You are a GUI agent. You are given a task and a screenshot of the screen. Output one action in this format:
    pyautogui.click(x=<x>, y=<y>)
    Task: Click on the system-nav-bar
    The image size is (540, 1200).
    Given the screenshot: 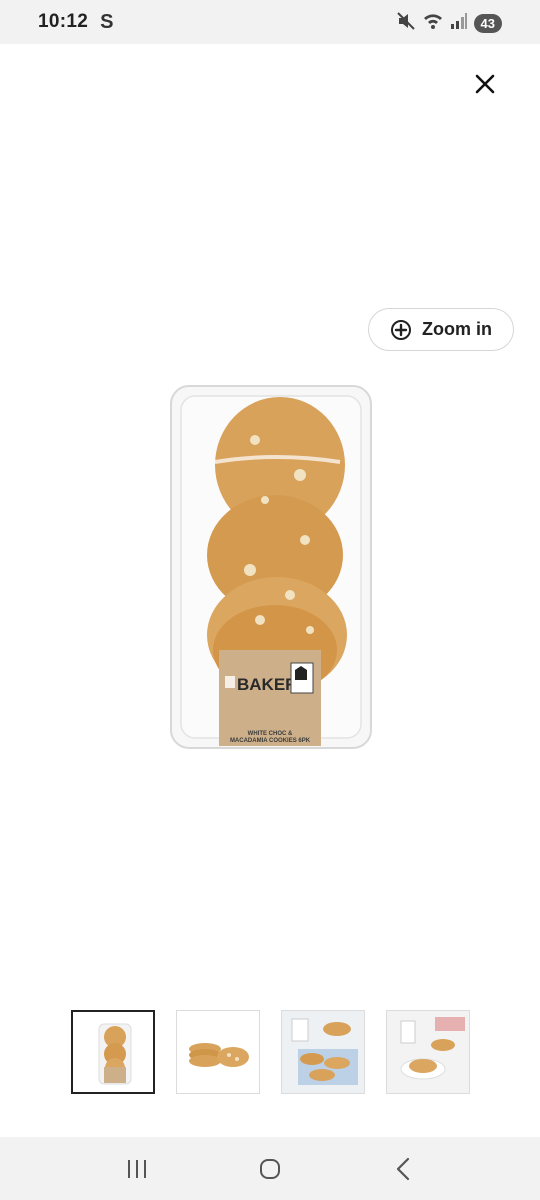 What is the action you would take?
    pyautogui.click(x=270, y=1168)
    